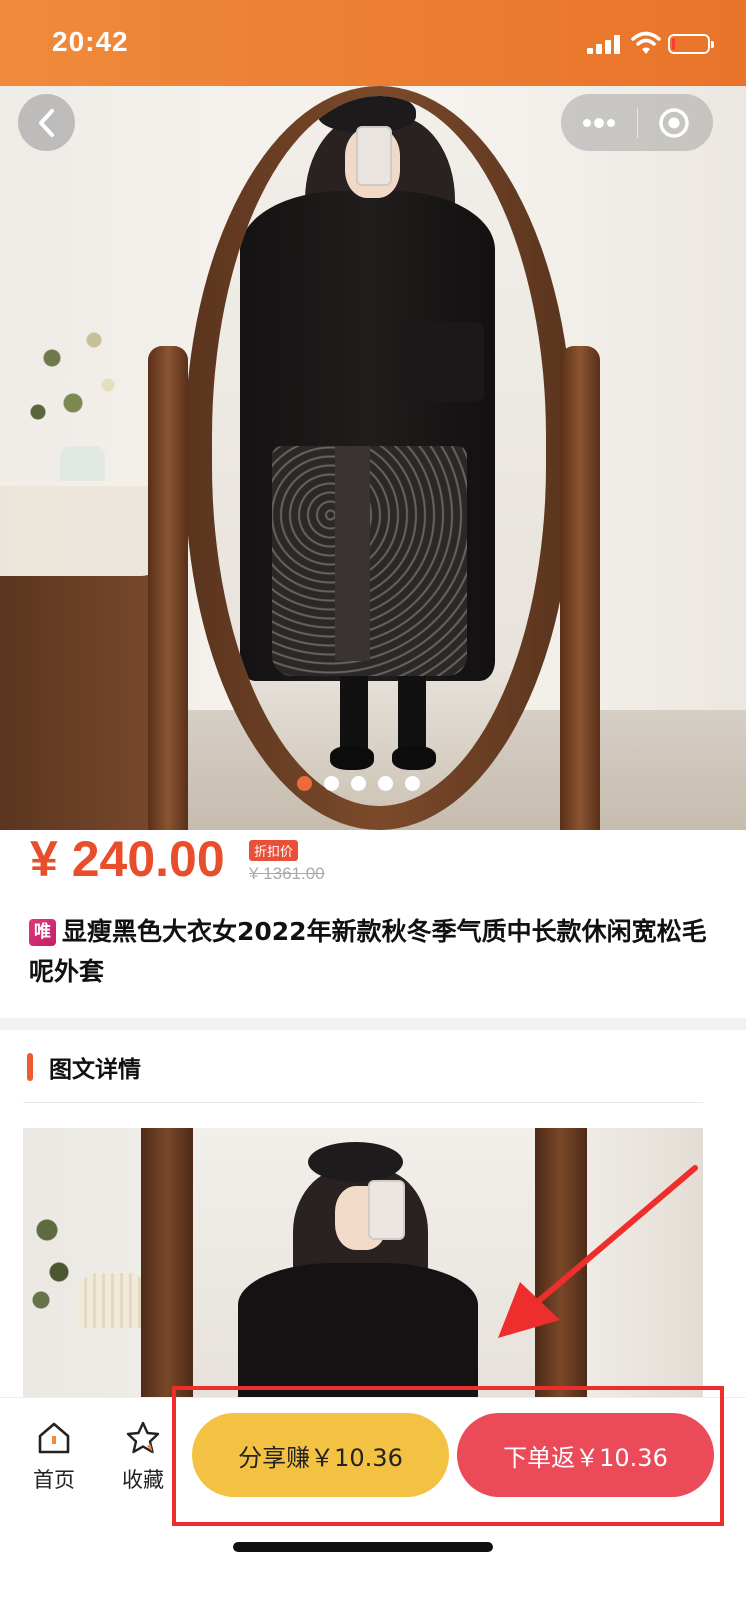 The height and width of the screenshot is (1613, 746). Describe the element at coordinates (373, 1024) in the screenshot. I see `section-separator` at that location.